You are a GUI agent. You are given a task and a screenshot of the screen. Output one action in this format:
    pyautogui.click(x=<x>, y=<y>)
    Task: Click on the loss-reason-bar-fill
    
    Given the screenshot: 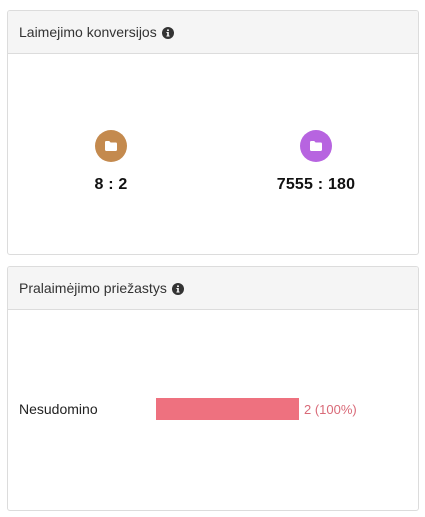 What is the action you would take?
    pyautogui.click(x=227, y=409)
    